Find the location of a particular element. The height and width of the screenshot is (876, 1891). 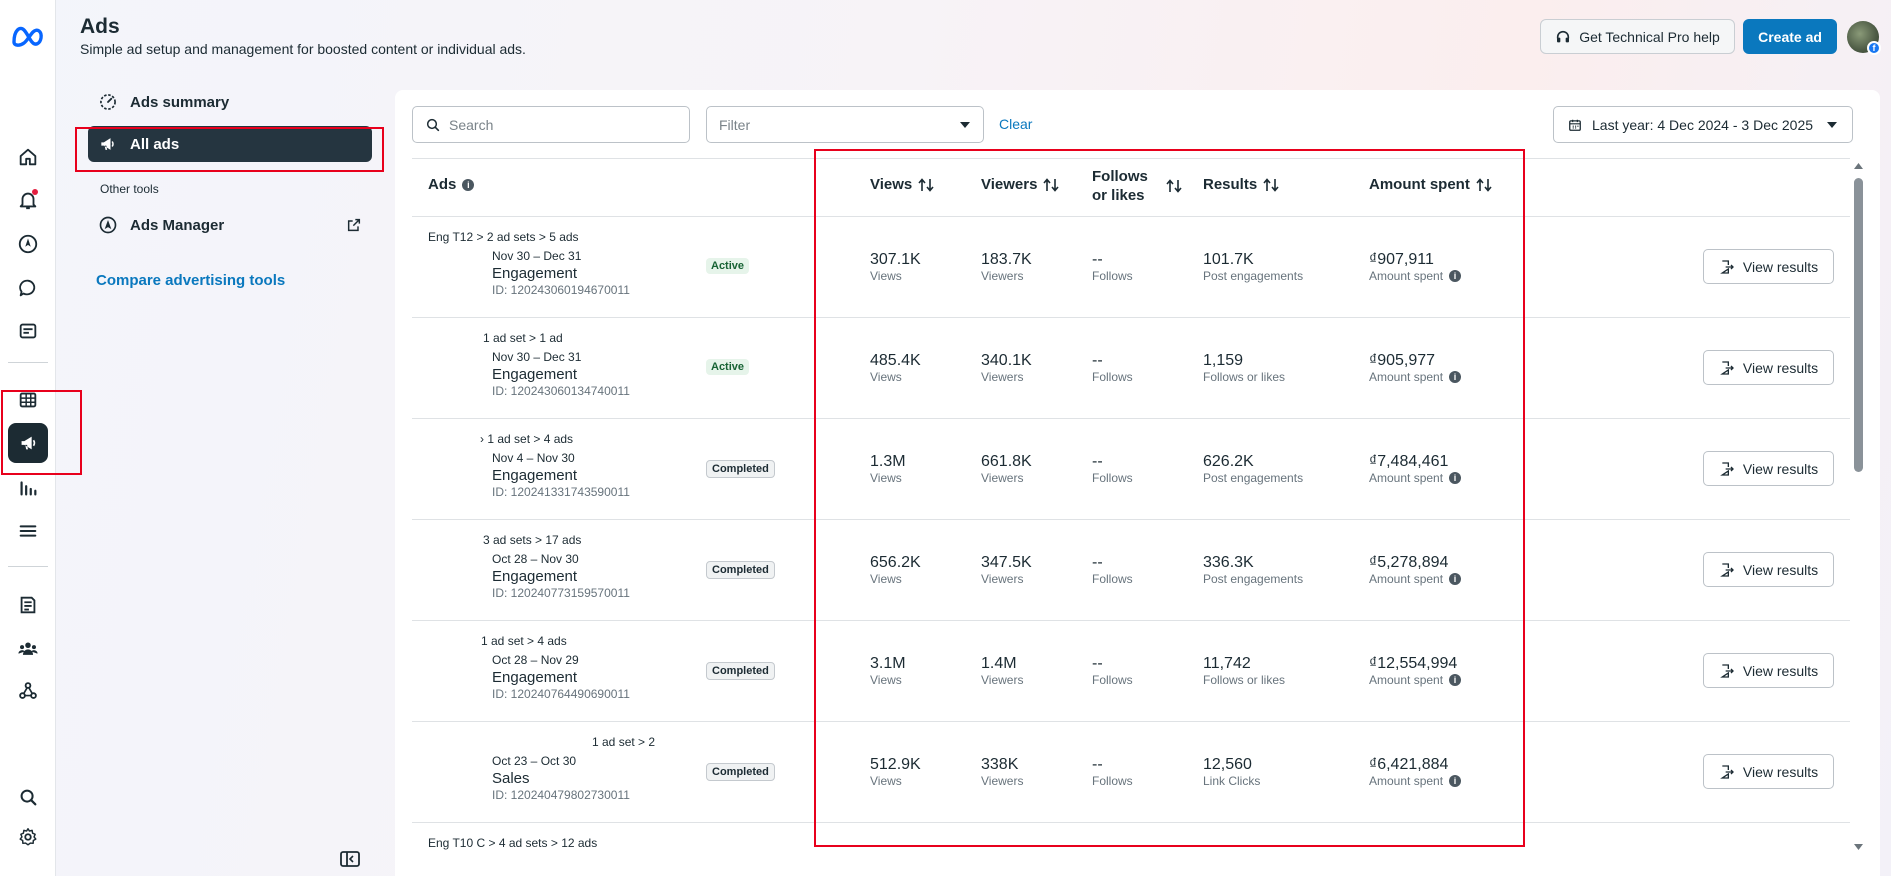

amount-spent-metric: ₫907,911 Amount spent i is located at coordinates (1415, 266).